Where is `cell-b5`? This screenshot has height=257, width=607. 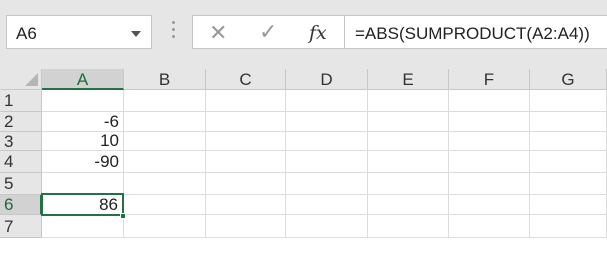 cell-b5 is located at coordinates (165, 184).